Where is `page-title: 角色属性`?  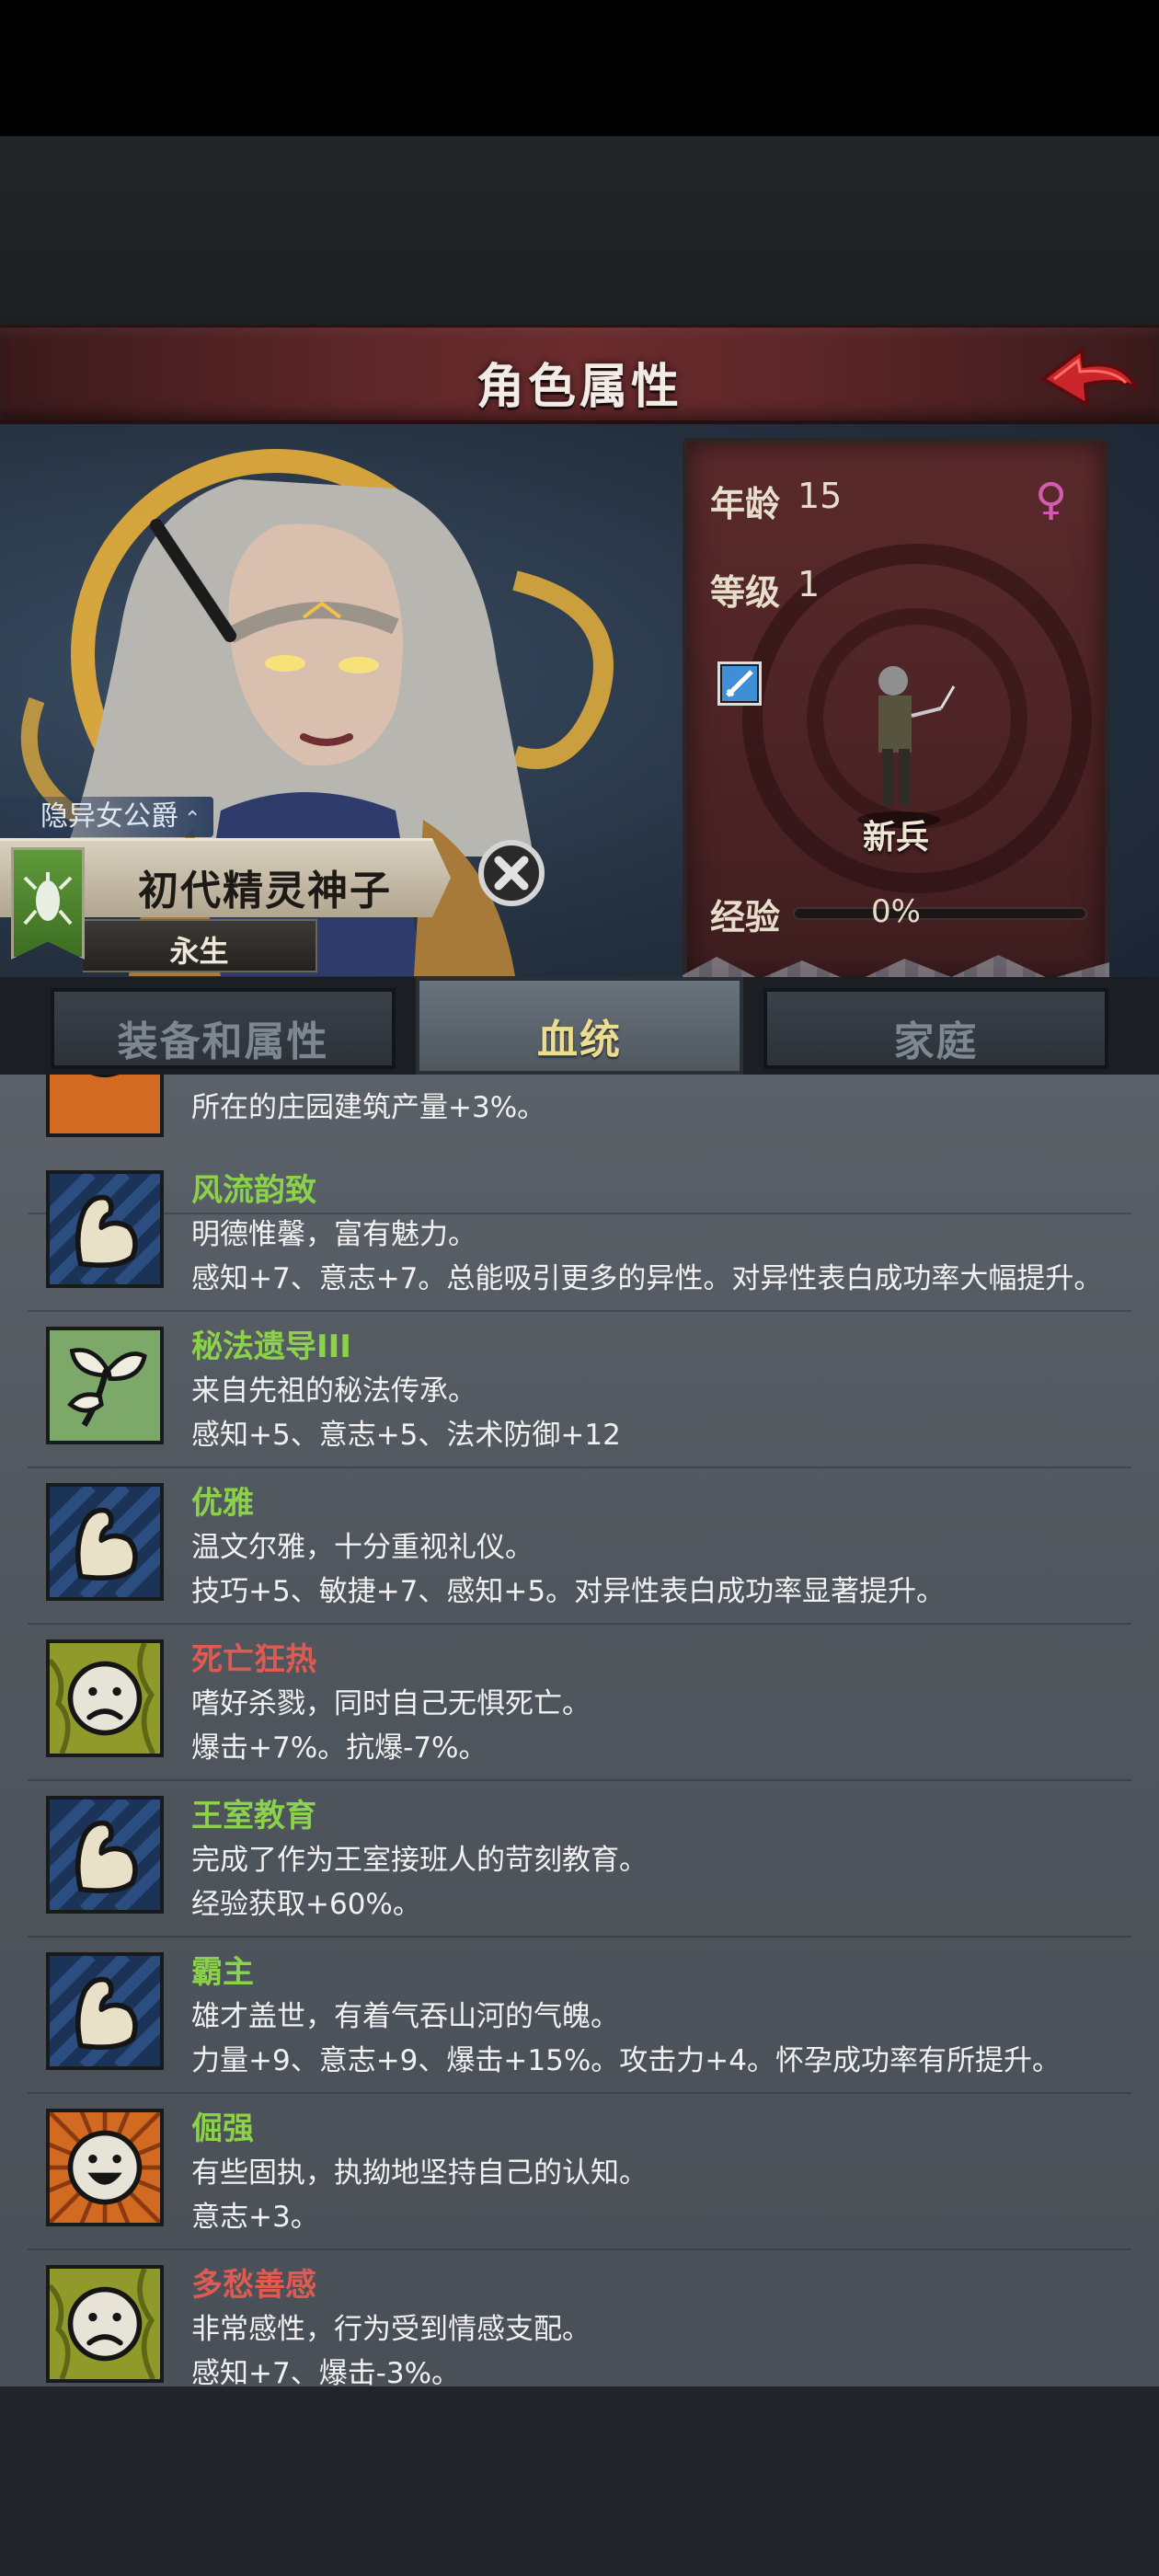 page-title: 角色属性 is located at coordinates (579, 387).